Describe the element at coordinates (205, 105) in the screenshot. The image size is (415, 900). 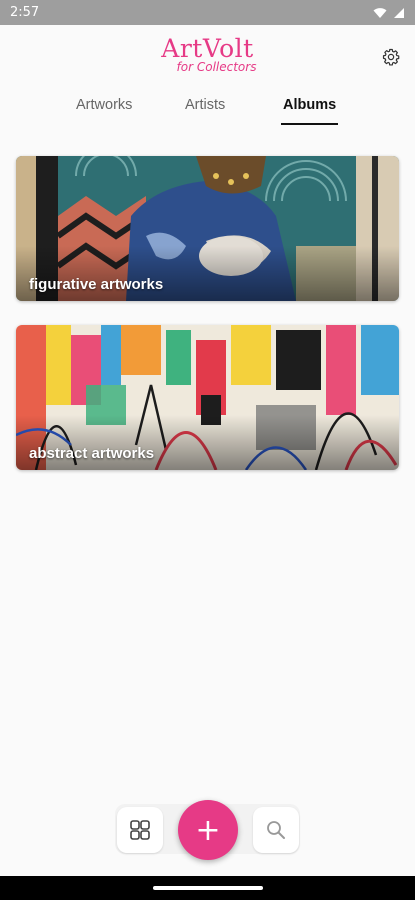
I see `tab-artists-label: Artists` at that location.